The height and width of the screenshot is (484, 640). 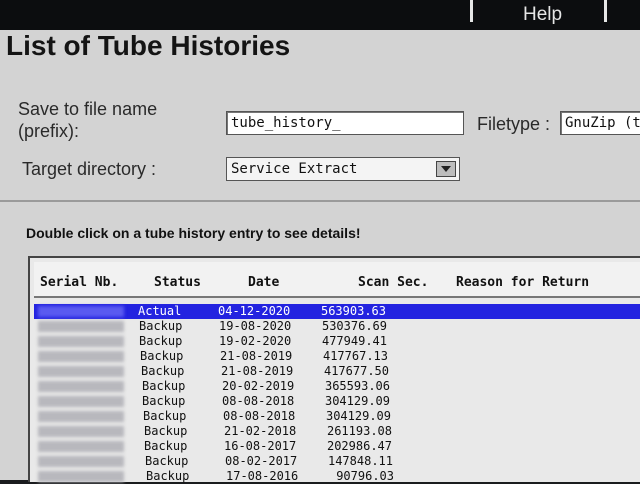 I want to click on cell-scan-sec: 261193.08, so click(x=359, y=431).